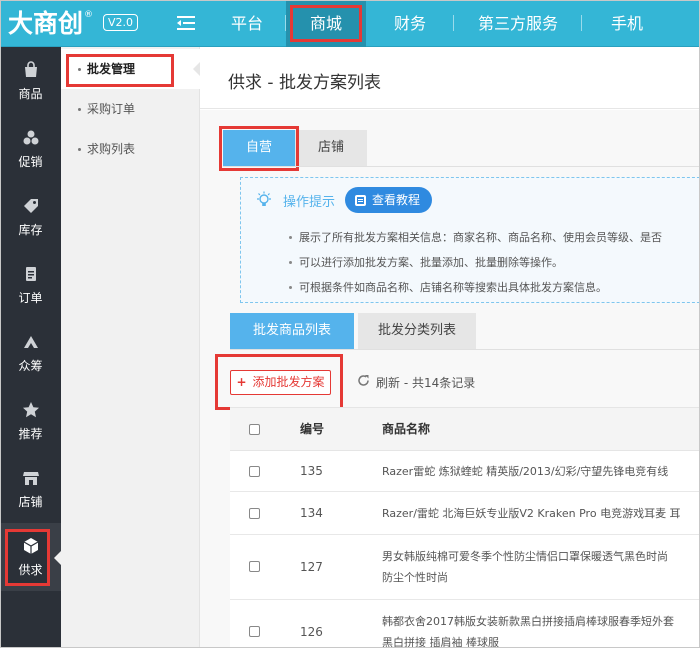 This screenshot has height=648, width=700. I want to click on row-name-line2: 防尘个性时尚, so click(541, 577).